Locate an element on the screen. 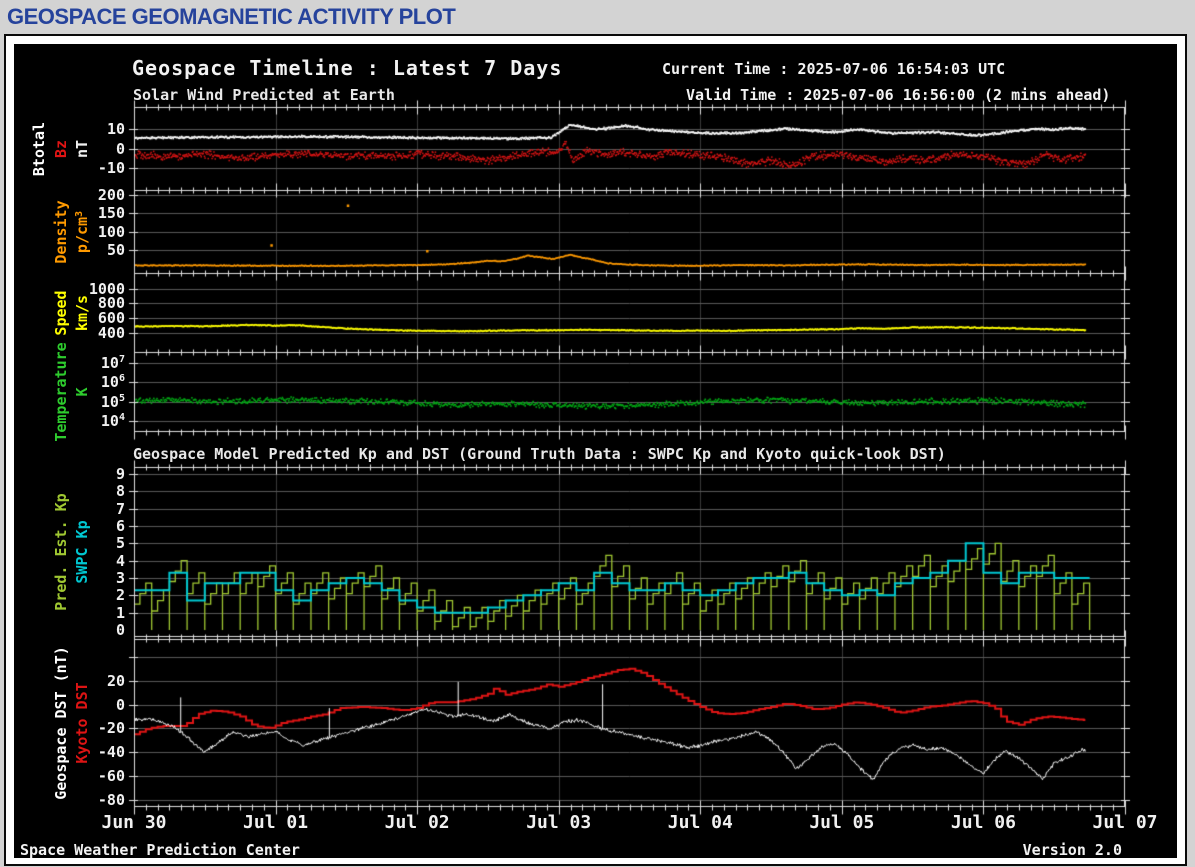  y-tick-label: 7 is located at coordinates (120, 508).